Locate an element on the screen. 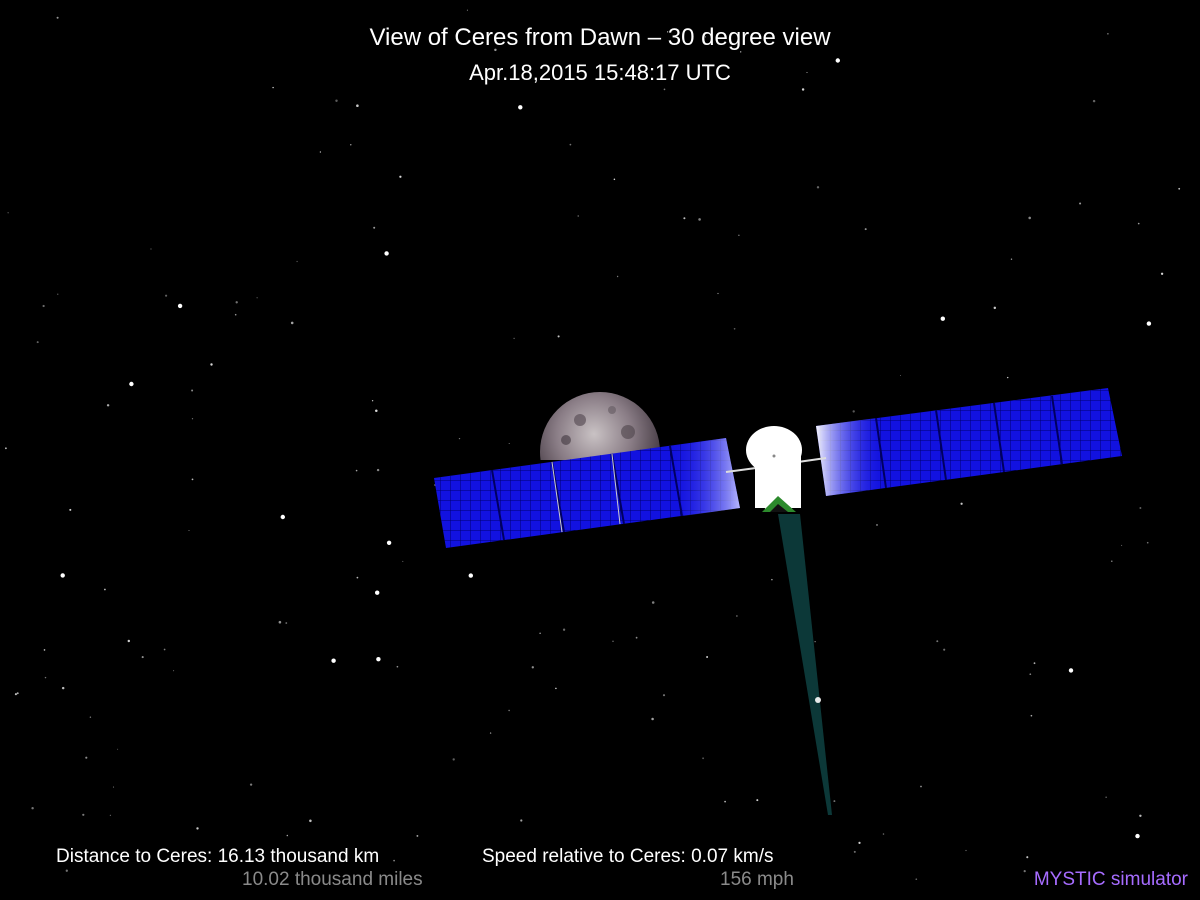  ion-thruster-beam-icon is located at coordinates (805, 664).